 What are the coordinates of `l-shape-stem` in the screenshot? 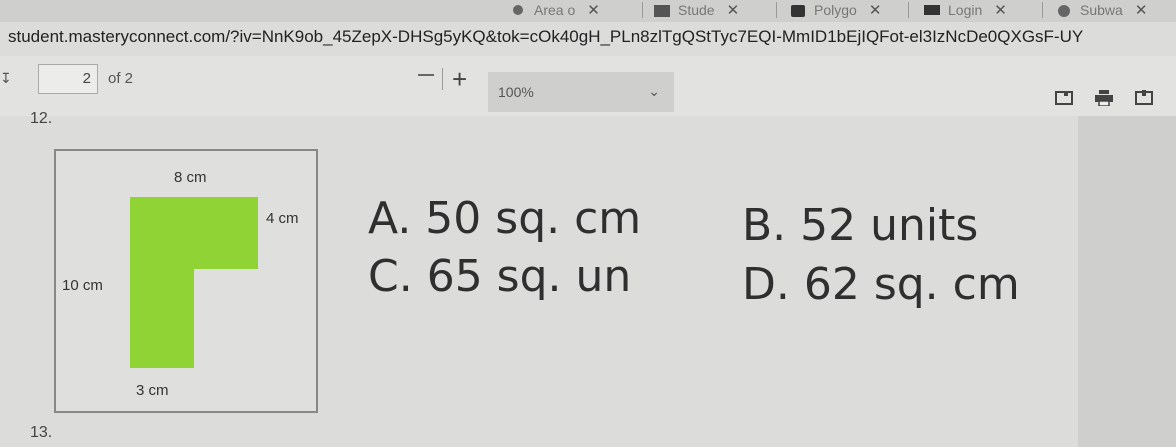 It's located at (162, 317).